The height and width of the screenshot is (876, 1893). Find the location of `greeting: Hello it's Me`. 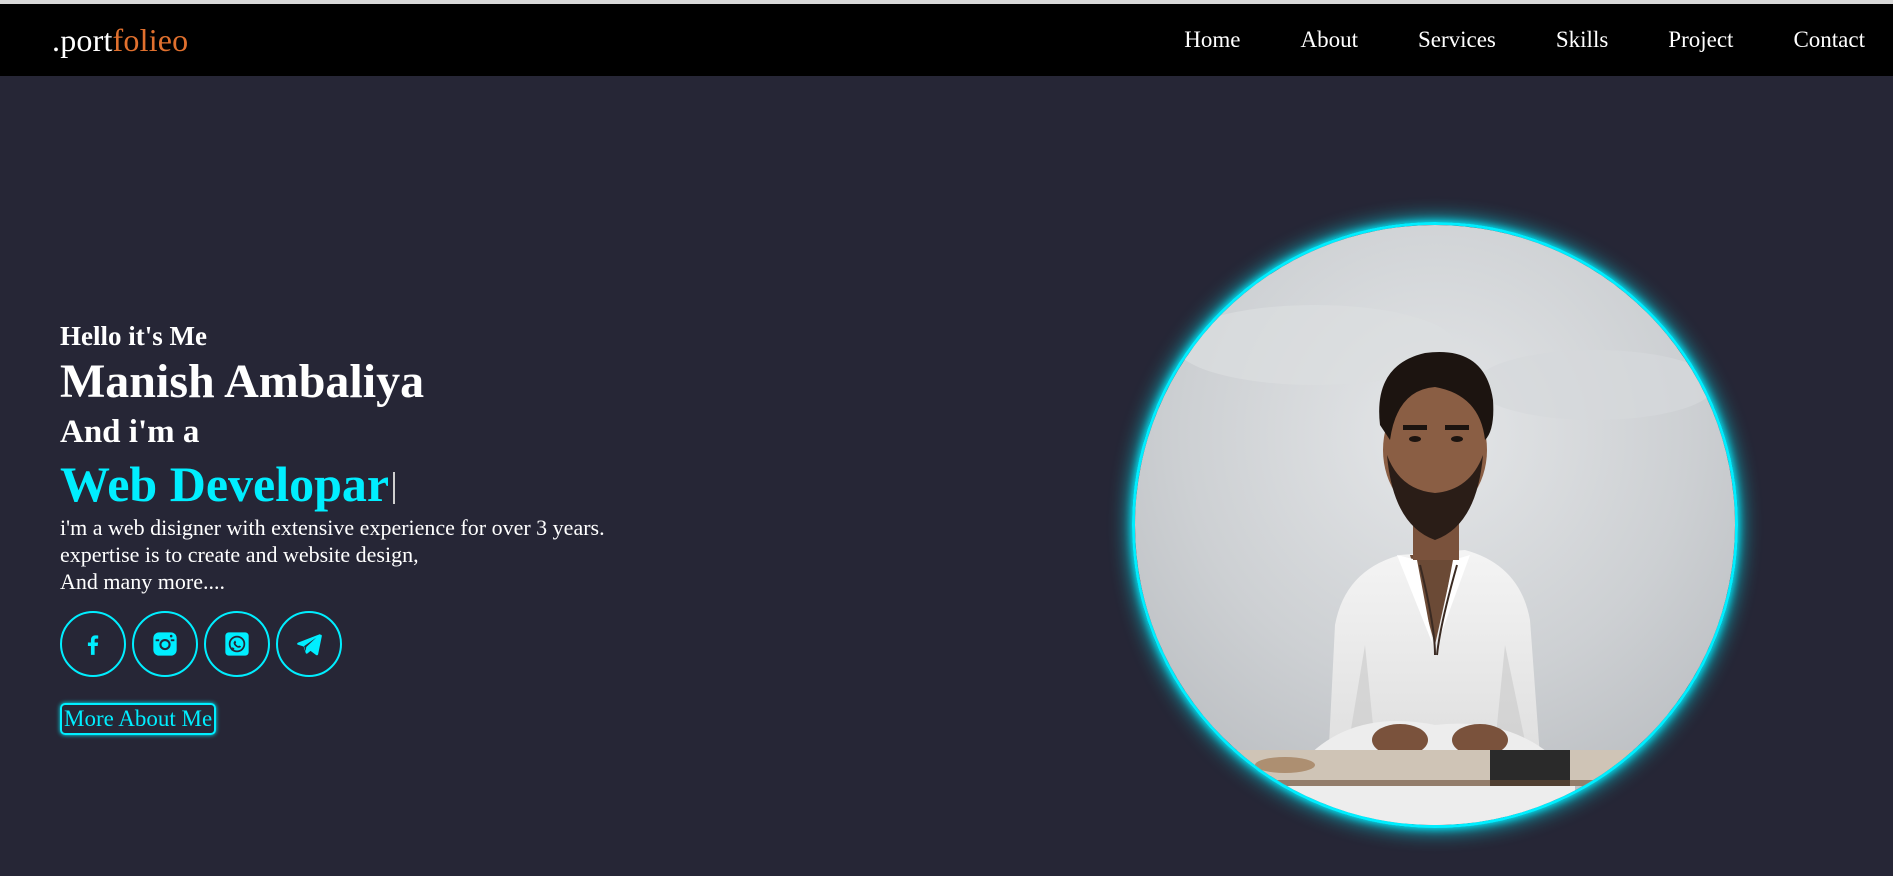

greeting: Hello it's Me is located at coordinates (133, 336).